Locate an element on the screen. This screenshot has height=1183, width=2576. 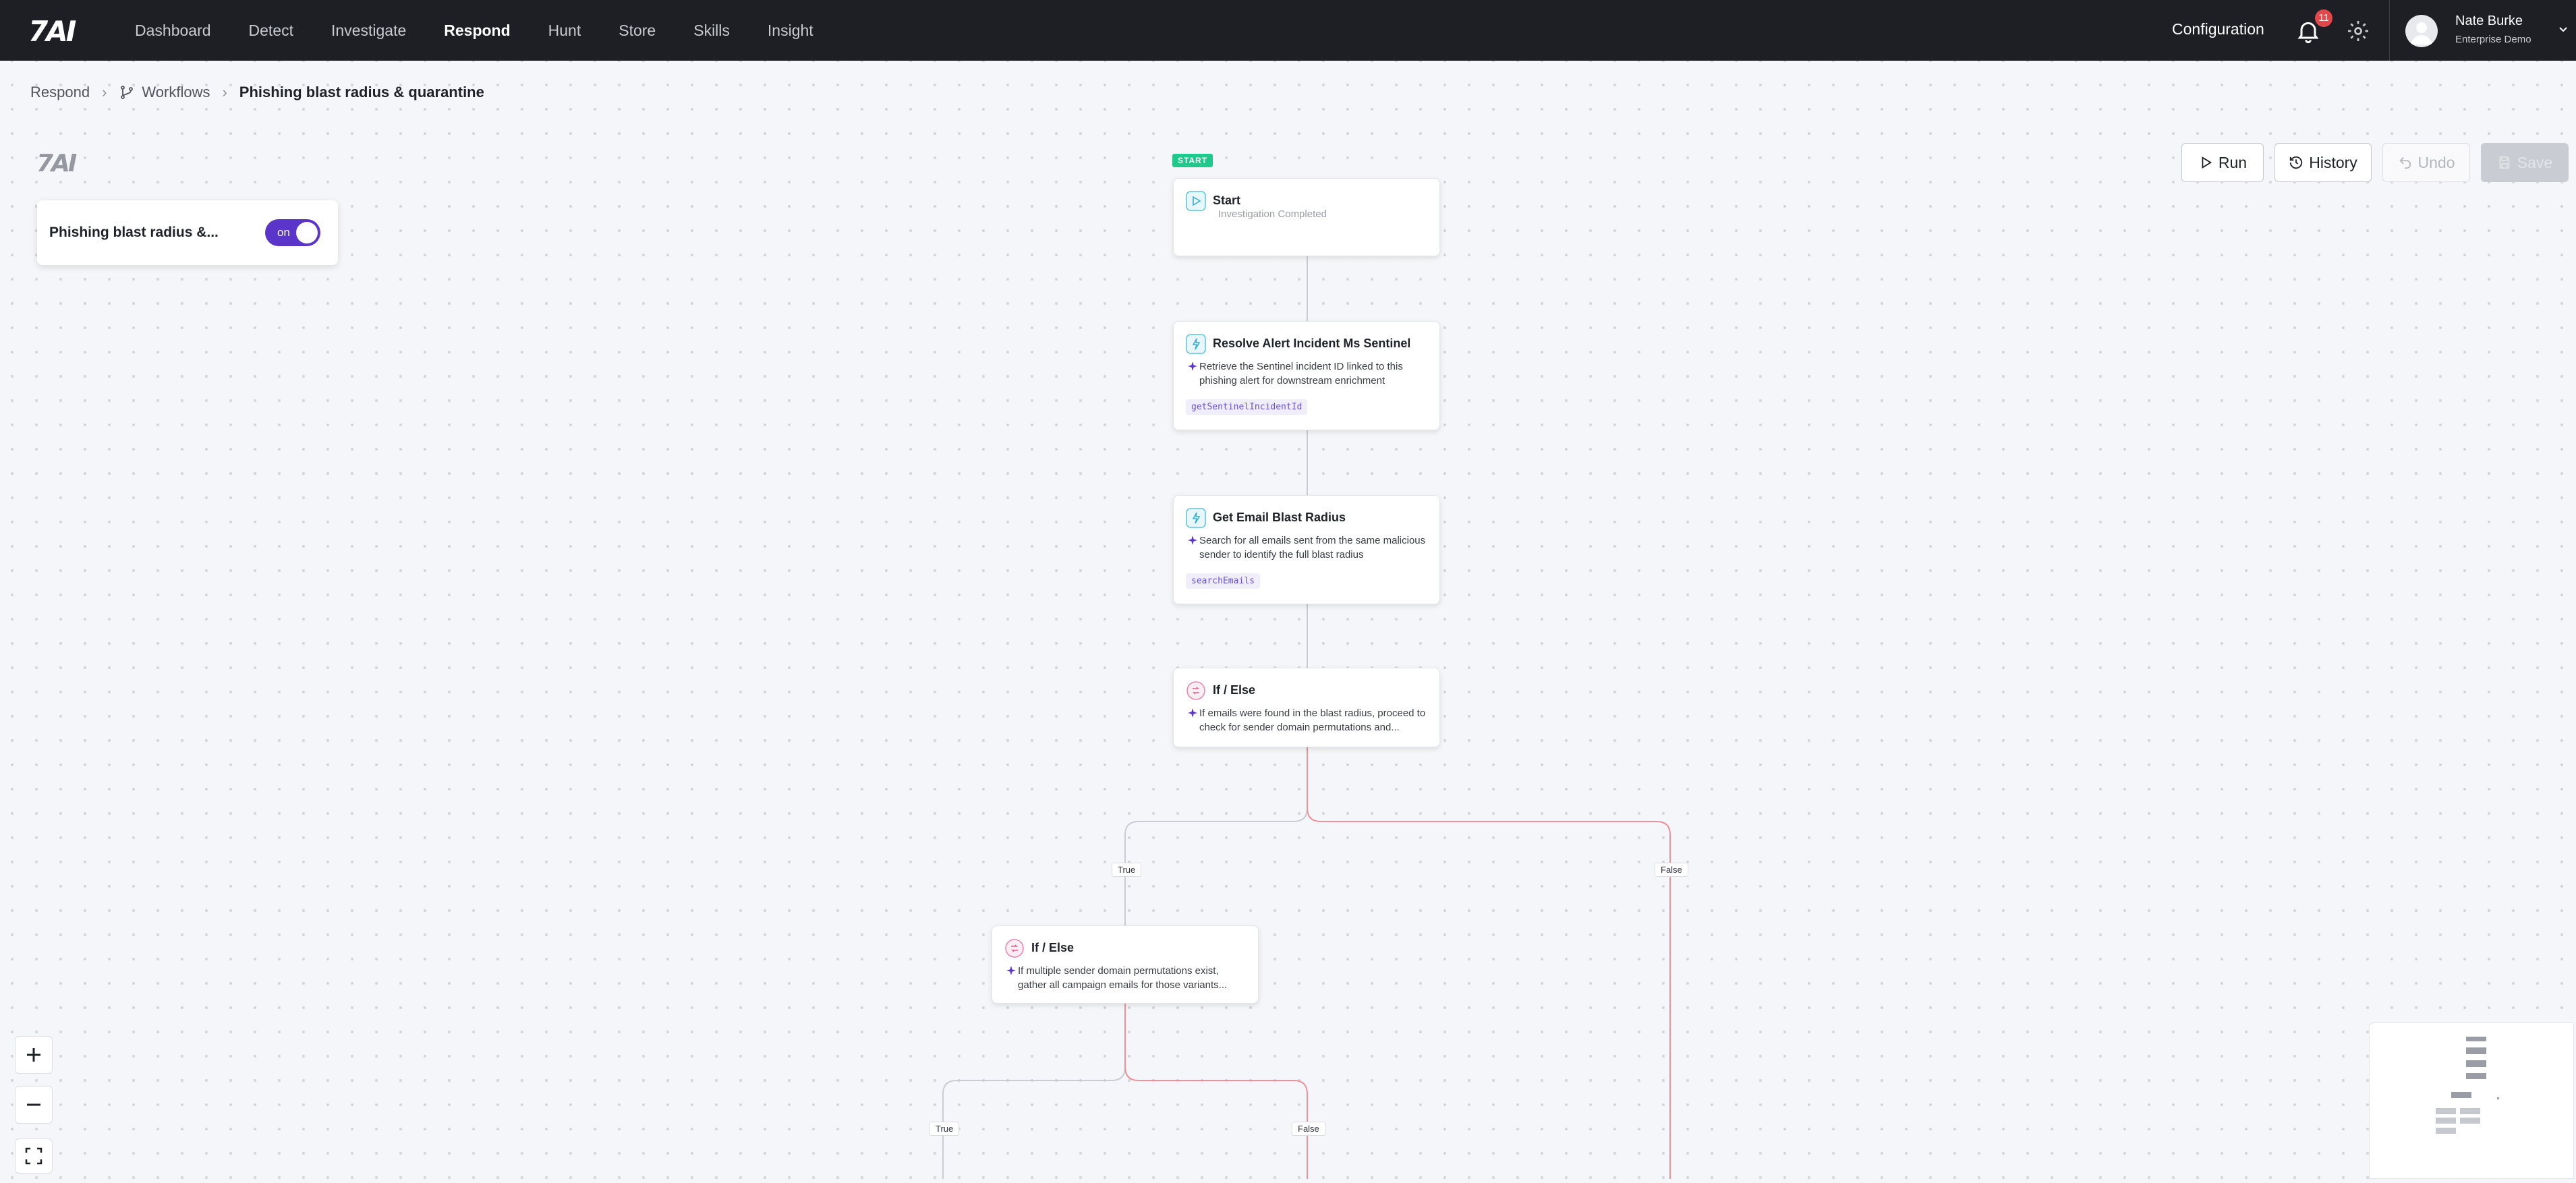
start-badge: START is located at coordinates (1192, 160).